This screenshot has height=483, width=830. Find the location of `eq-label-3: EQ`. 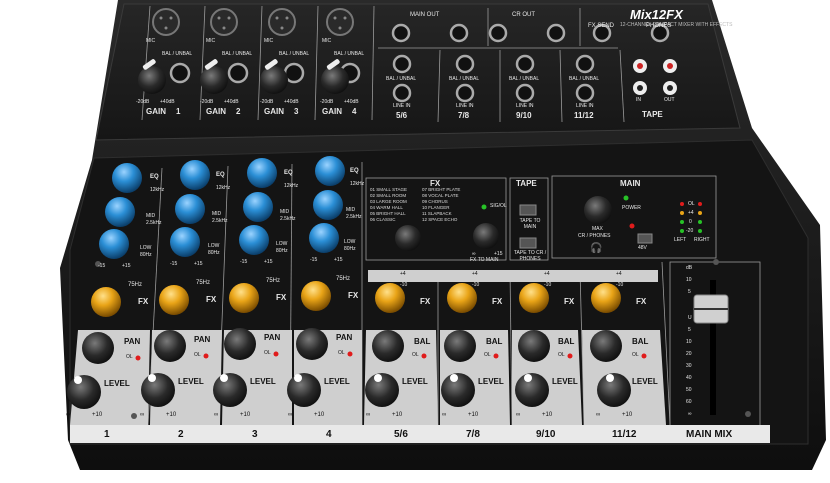

eq-label-3: EQ is located at coordinates (288, 173).